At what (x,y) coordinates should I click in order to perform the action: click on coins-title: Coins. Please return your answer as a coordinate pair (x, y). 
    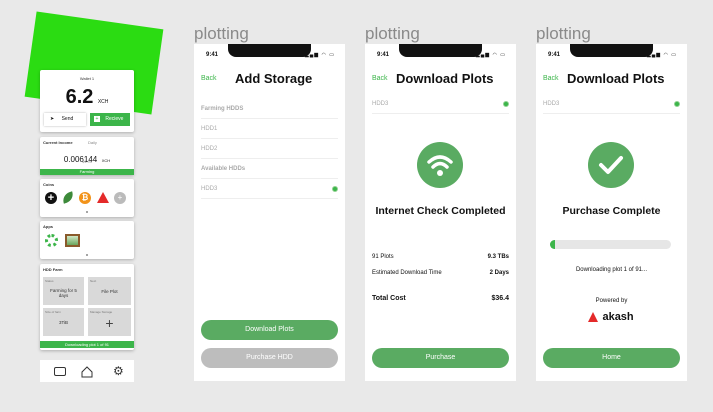
    Looking at the image, I should click on (49, 184).